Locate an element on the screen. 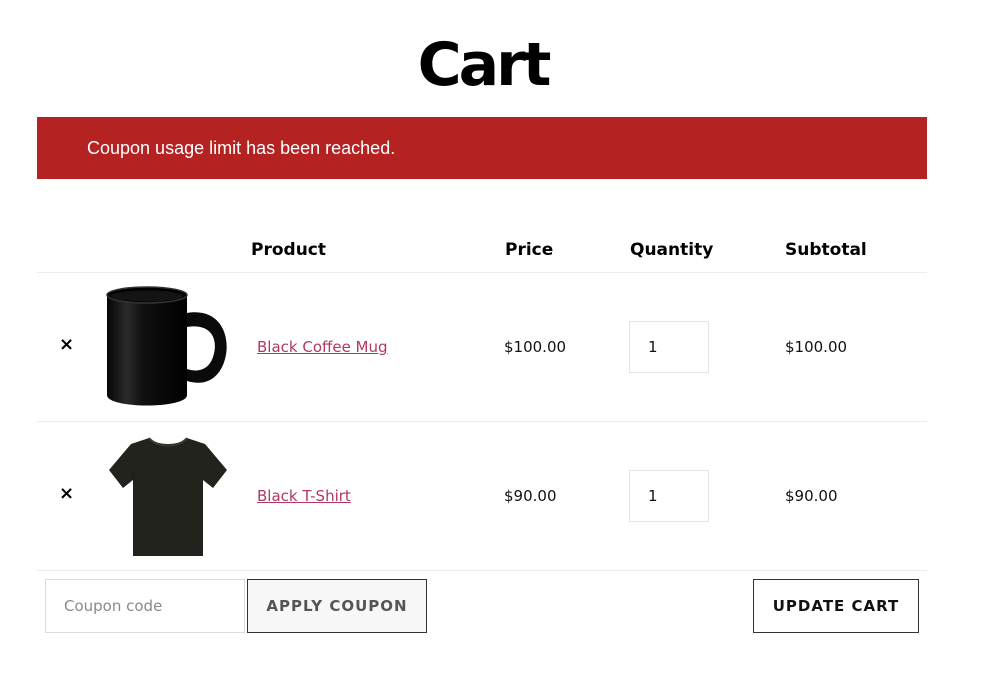 This screenshot has height=695, width=993. subtotal-cell: $90.00 is located at coordinates (811, 496).